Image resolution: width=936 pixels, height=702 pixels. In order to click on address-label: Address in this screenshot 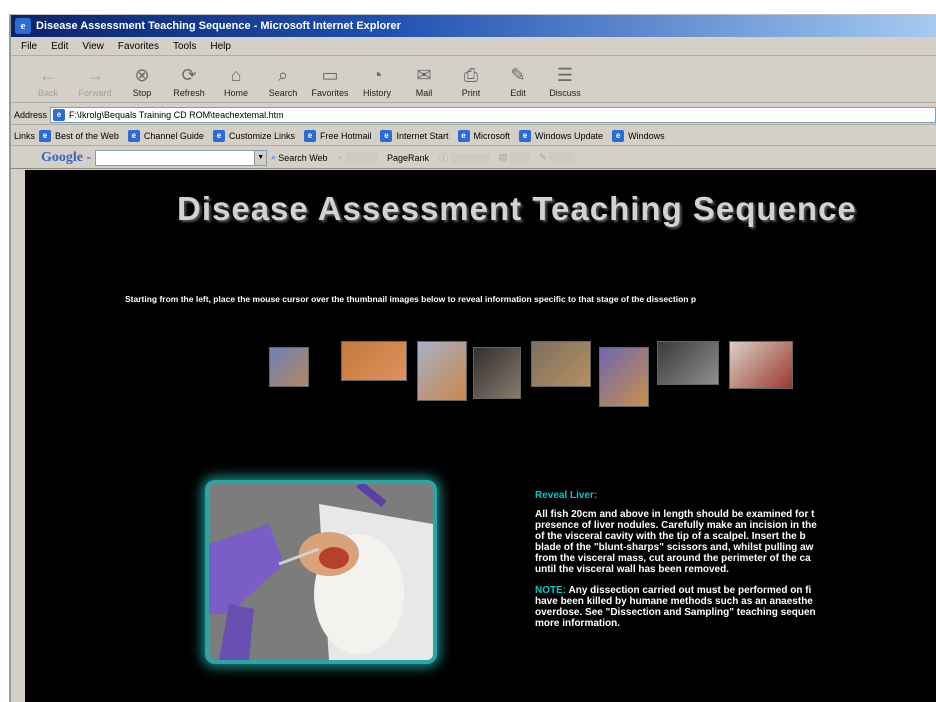, I will do `click(31, 114)`.